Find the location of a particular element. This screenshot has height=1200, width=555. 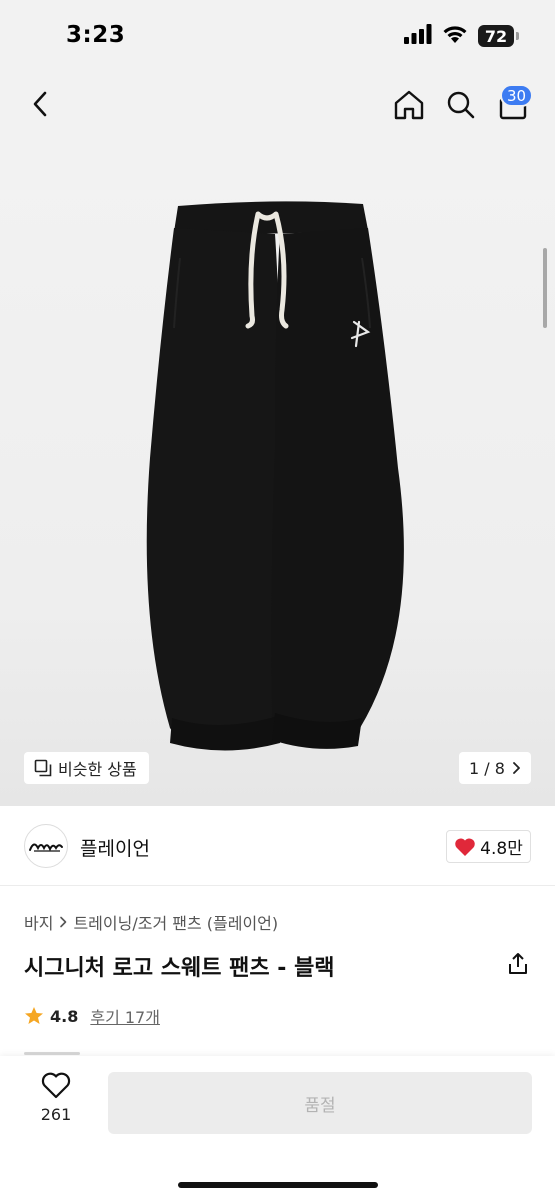

breadcrumb-child: 트레이닝/조거 팬츠 (플레이언) is located at coordinates (175, 922).